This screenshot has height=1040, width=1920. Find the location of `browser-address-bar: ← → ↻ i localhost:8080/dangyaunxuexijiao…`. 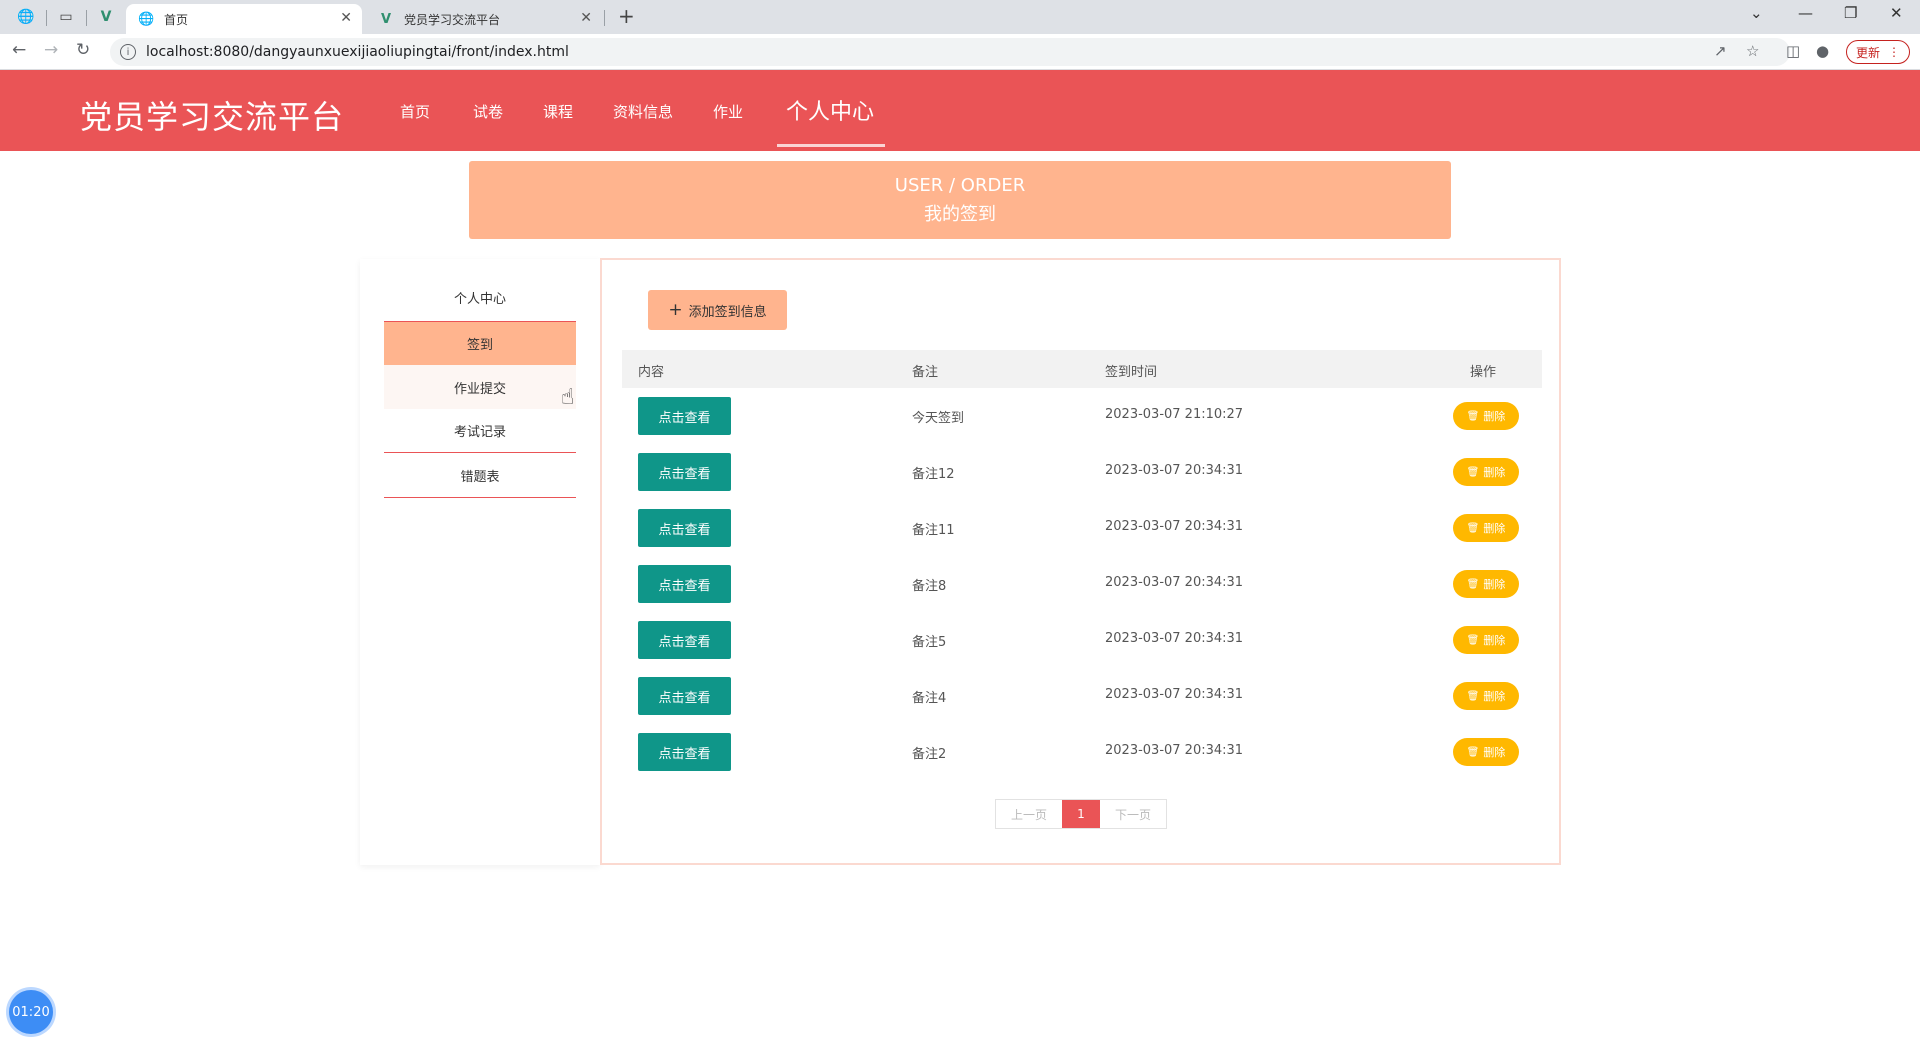

browser-address-bar: ← → ↻ i localhost:8080/dangyaunxuexijiao… is located at coordinates (960, 52).